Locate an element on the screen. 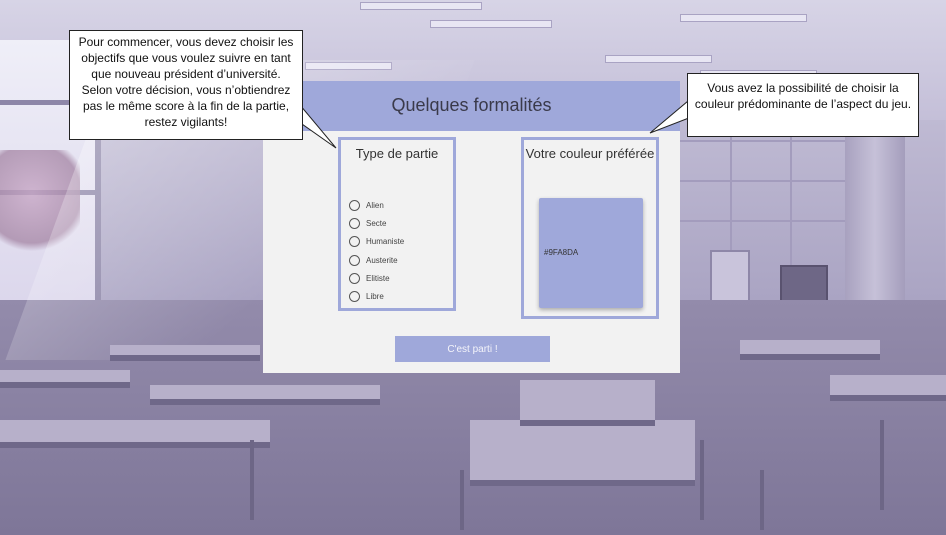  radio-option-alien: Alien is located at coordinates (376, 205).